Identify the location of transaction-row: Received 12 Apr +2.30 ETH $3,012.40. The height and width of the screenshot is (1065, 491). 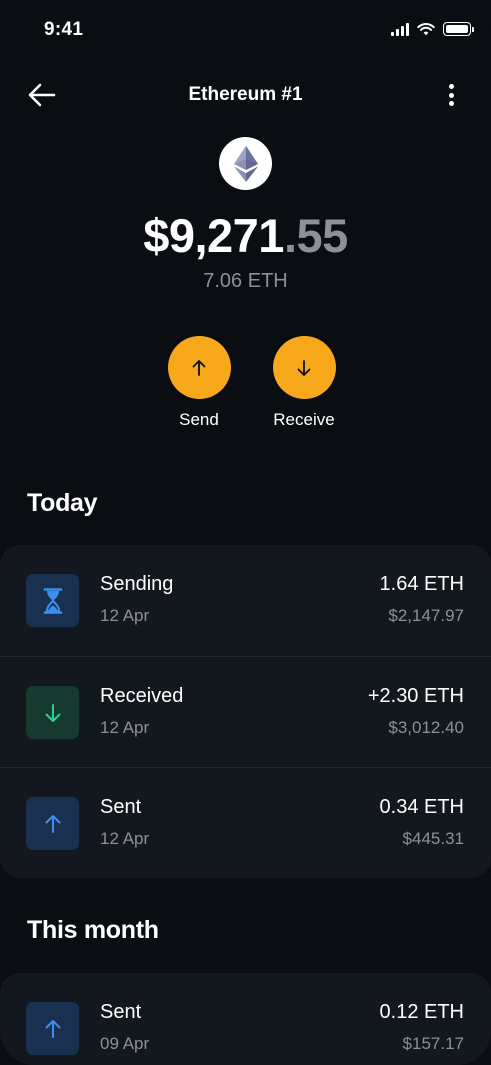
(245, 711).